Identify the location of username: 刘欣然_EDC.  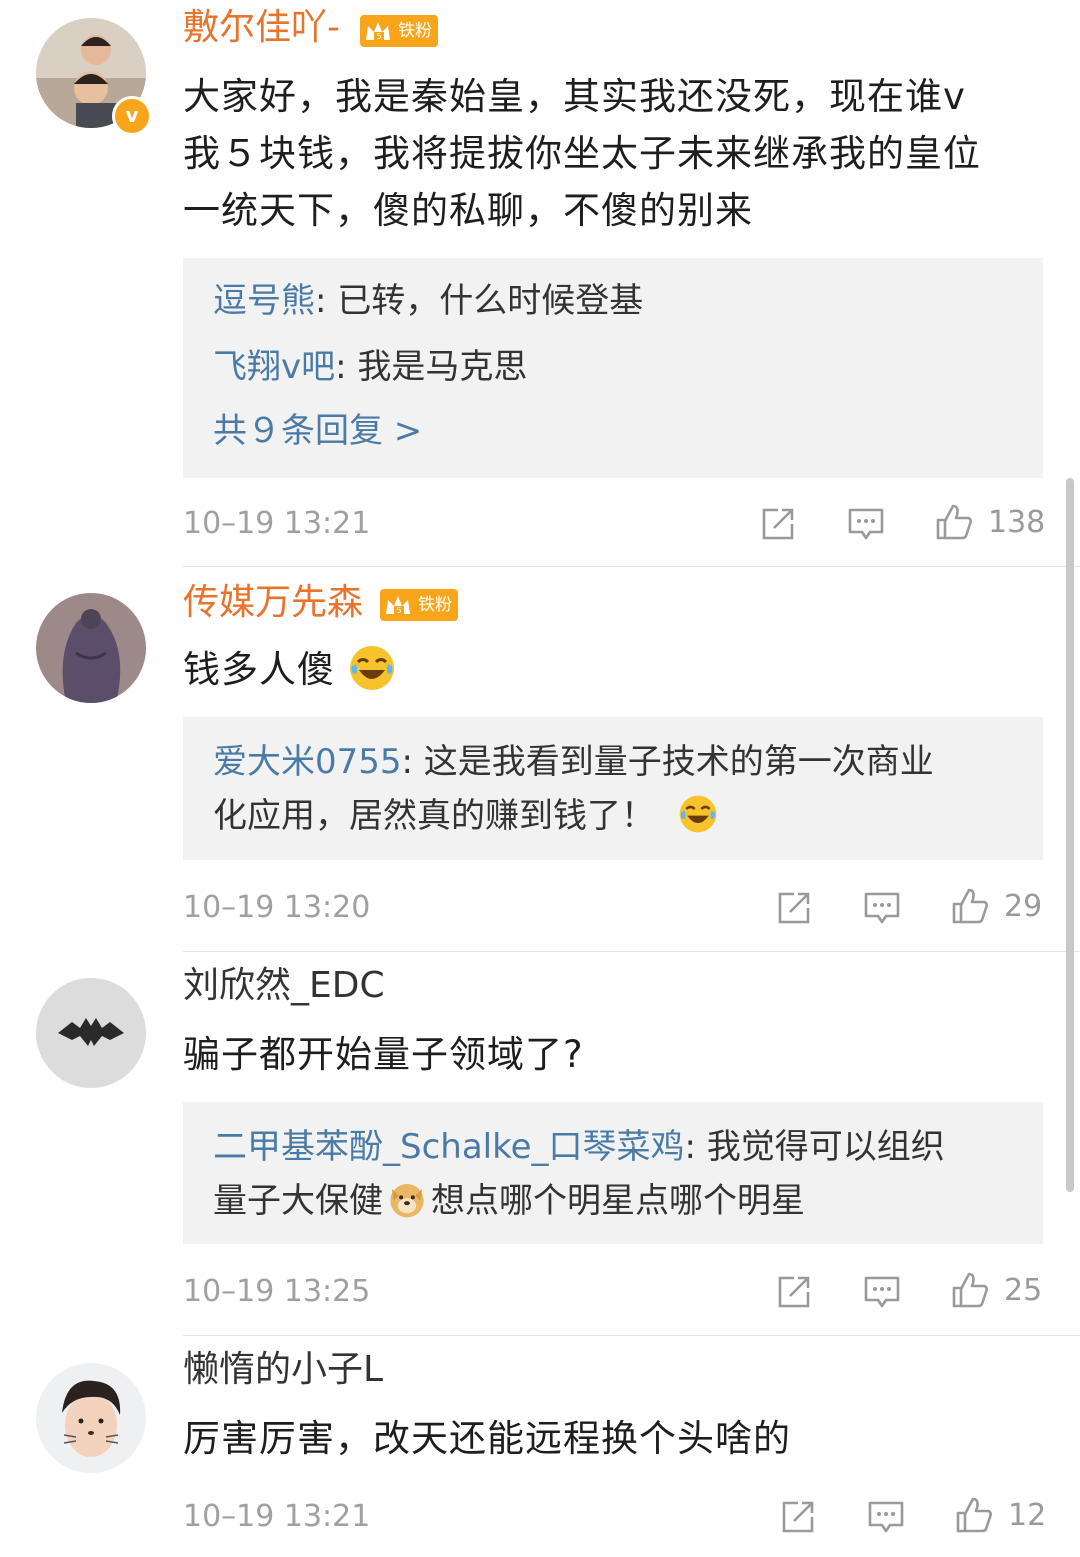
(284, 986).